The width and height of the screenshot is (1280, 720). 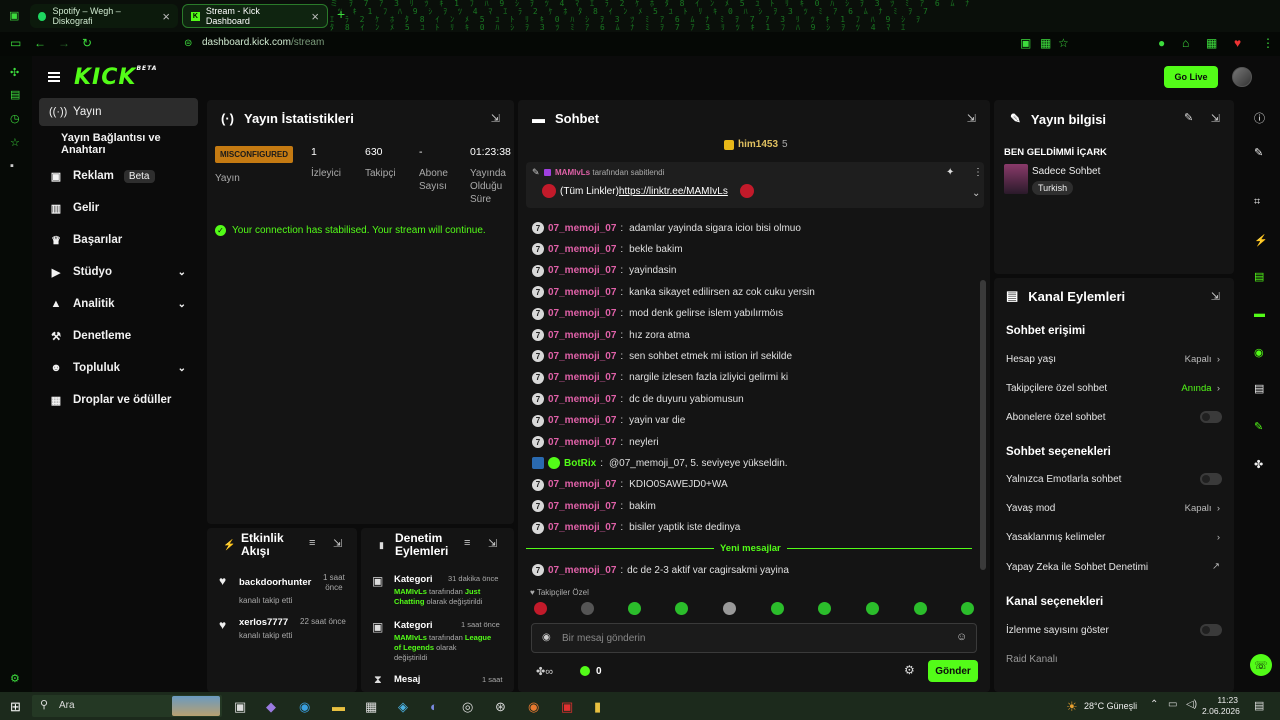 I want to click on firefox-icon: ◉, so click(x=533, y=707).